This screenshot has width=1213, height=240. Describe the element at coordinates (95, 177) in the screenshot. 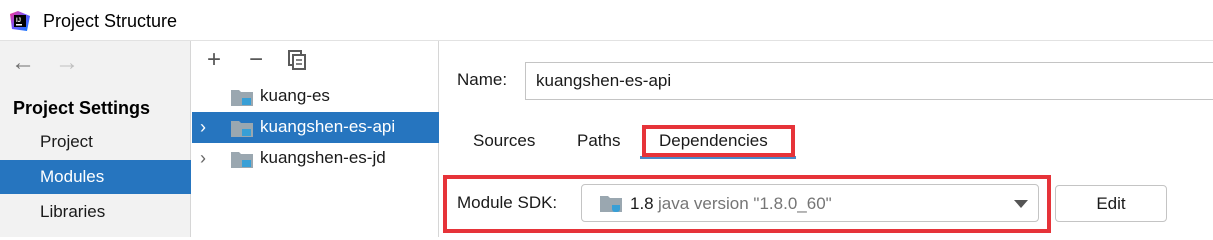

I see `sidebar-item-modules: Modules` at that location.